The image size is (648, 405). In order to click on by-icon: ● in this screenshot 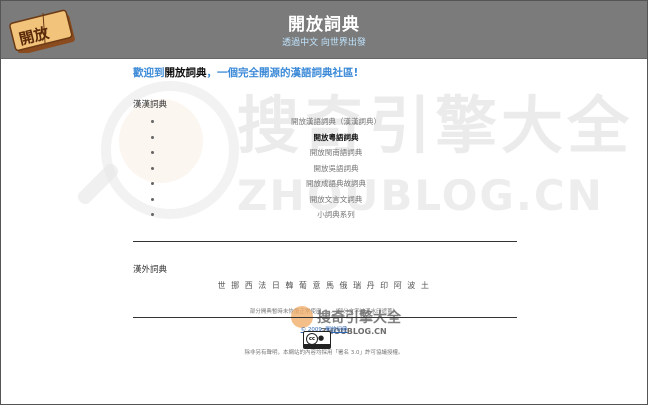, I will do `click(321, 338)`.